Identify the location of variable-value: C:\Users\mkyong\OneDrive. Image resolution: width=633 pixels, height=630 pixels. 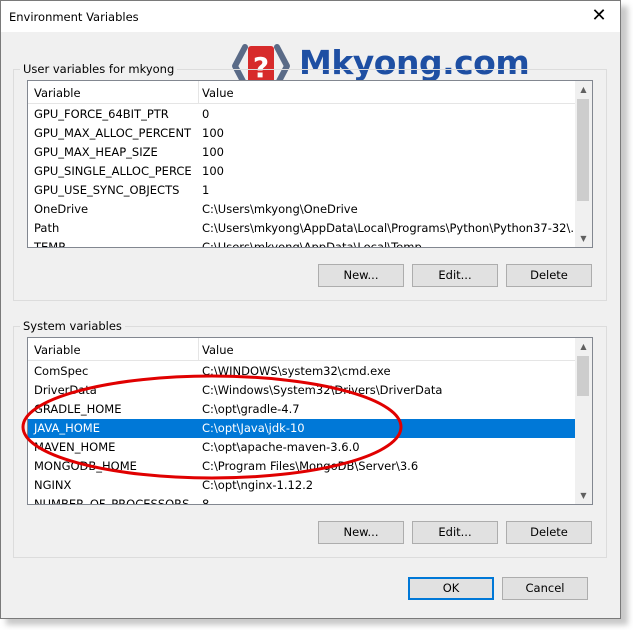
(280, 209).